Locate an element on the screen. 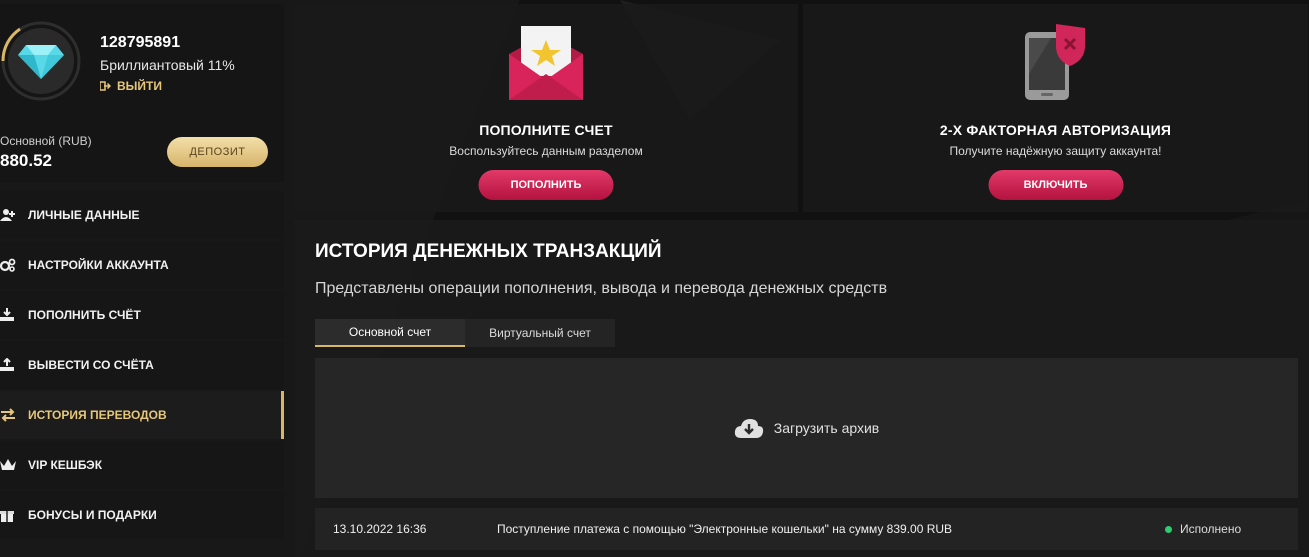  download-archive-label: Загрузить архив is located at coordinates (826, 428).